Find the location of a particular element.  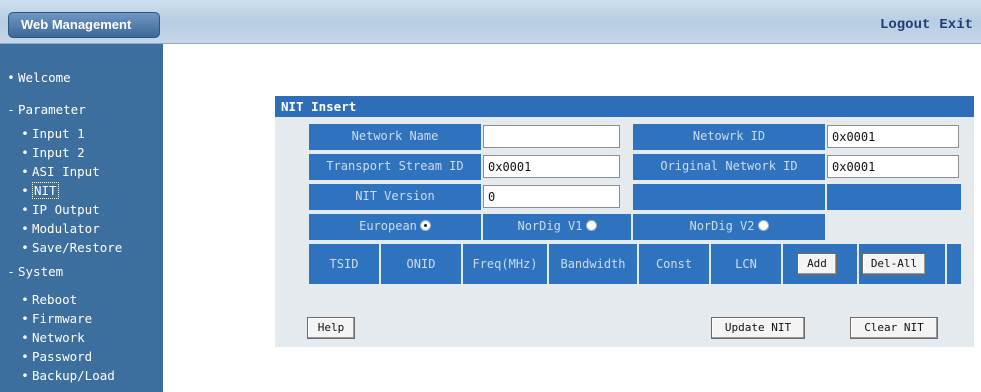

sidebar-item-asi-input: • ASI Input is located at coordinates (81, 172).